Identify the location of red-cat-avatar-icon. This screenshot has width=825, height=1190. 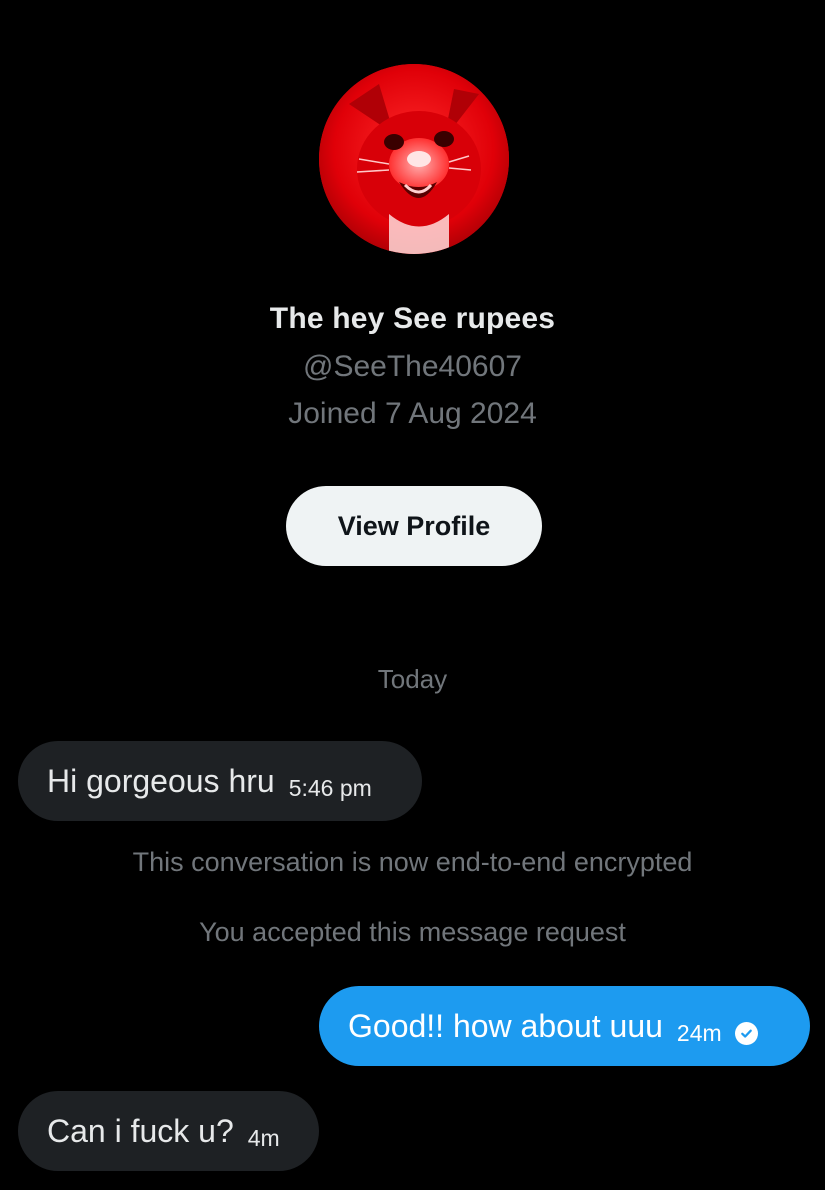
(414, 159).